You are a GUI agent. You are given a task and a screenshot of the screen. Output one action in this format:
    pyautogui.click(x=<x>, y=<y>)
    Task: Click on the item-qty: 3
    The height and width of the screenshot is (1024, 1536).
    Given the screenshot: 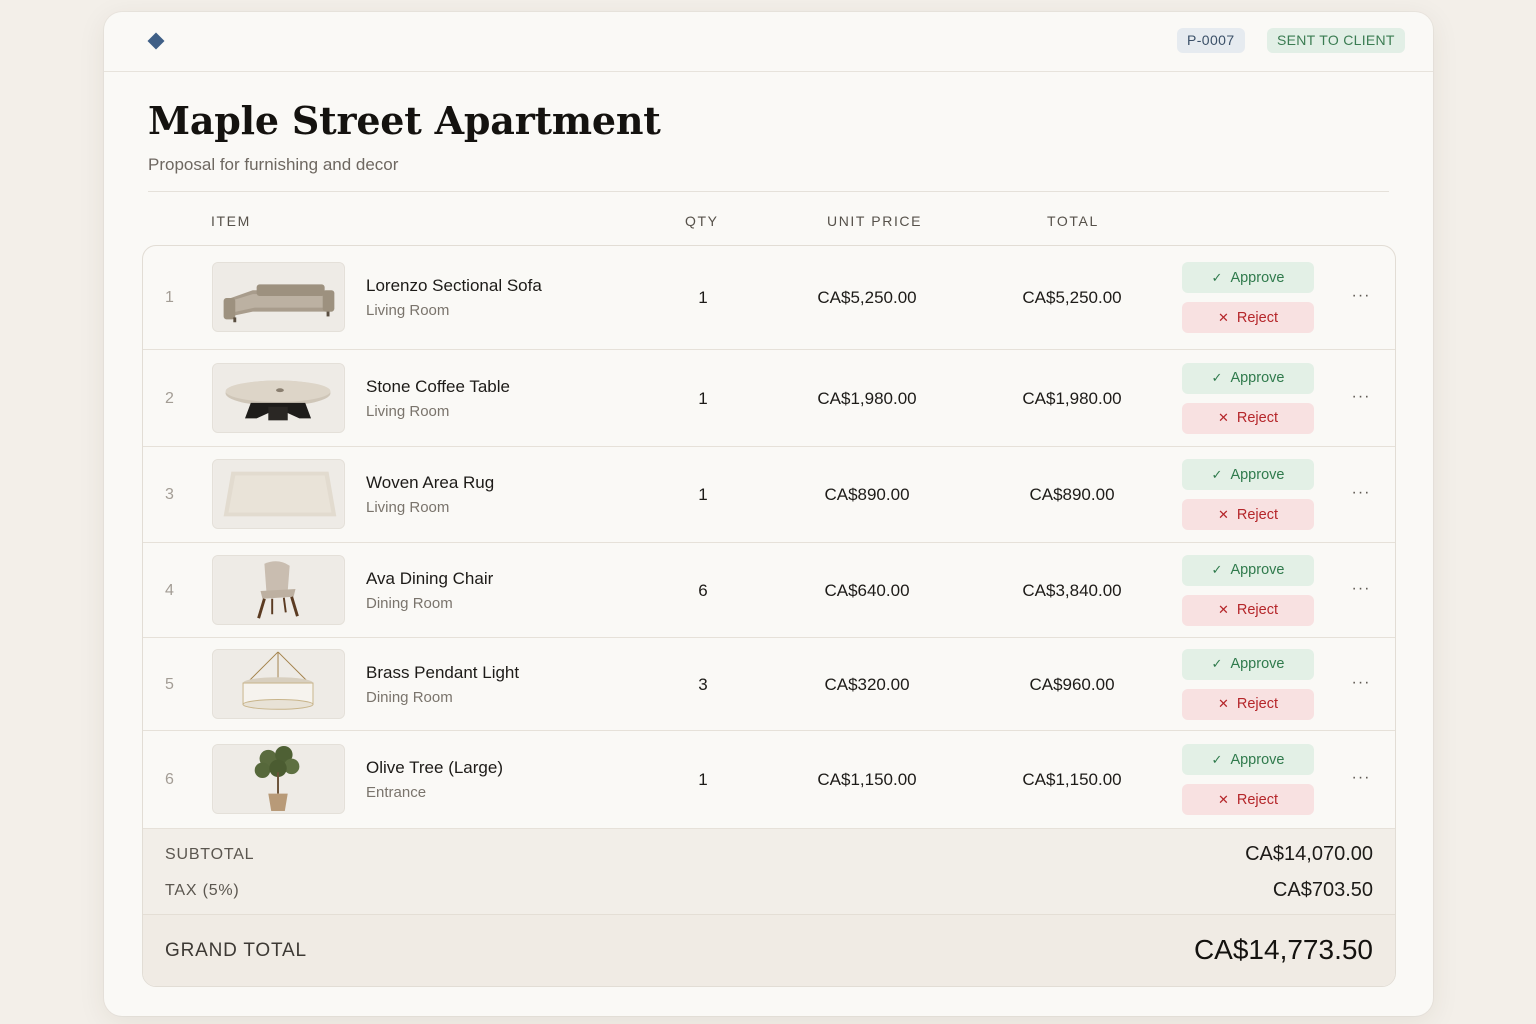 What is the action you would take?
    pyautogui.click(x=703, y=684)
    